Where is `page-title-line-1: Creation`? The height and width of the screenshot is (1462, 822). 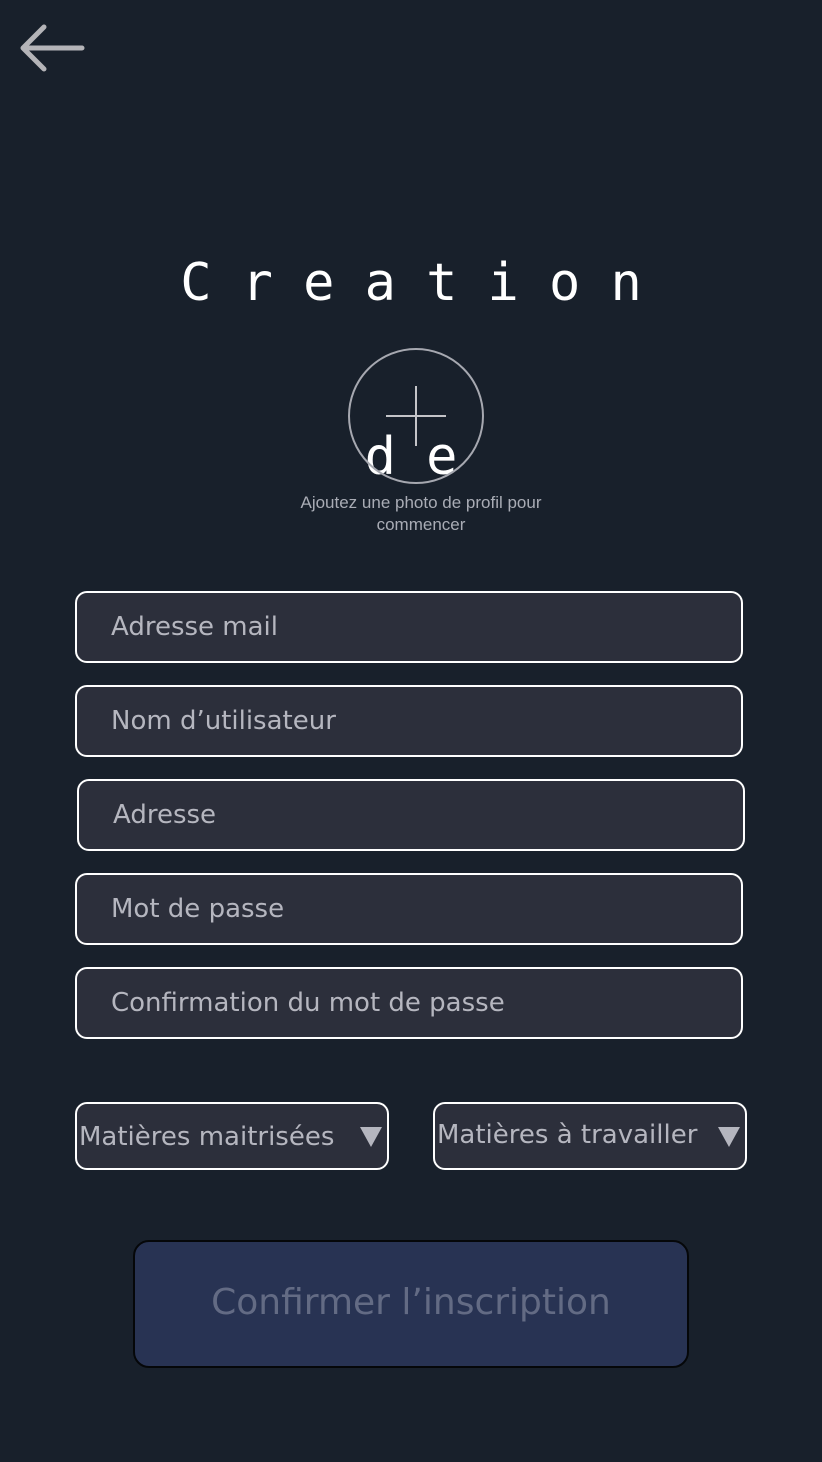
page-title-line-1: Creation is located at coordinates (426, 283).